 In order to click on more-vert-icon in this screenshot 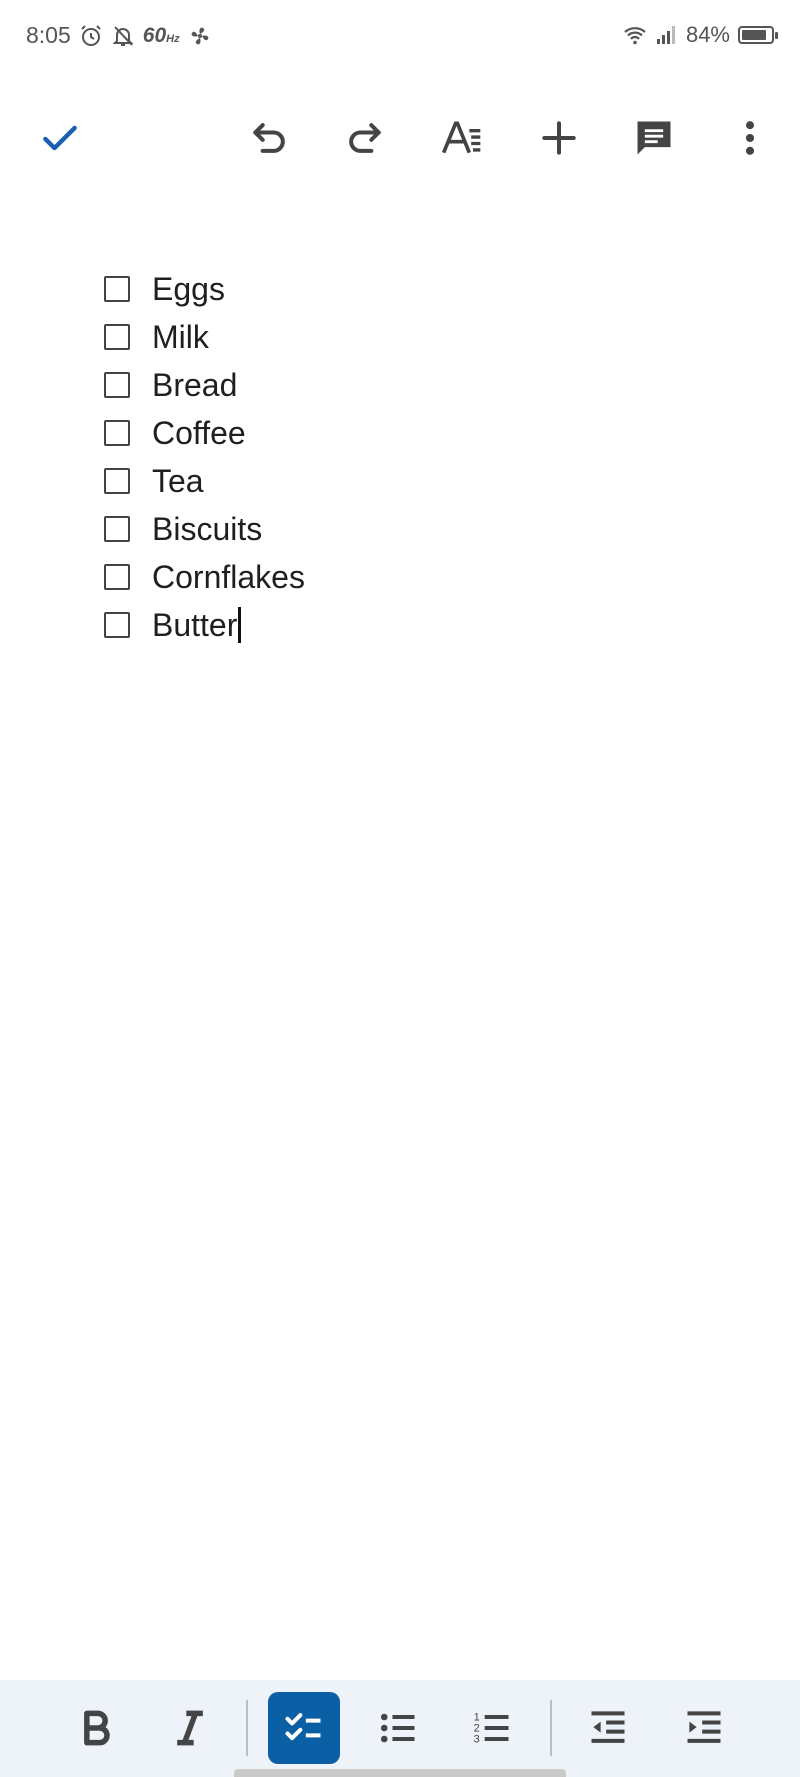, I will do `click(750, 138)`.